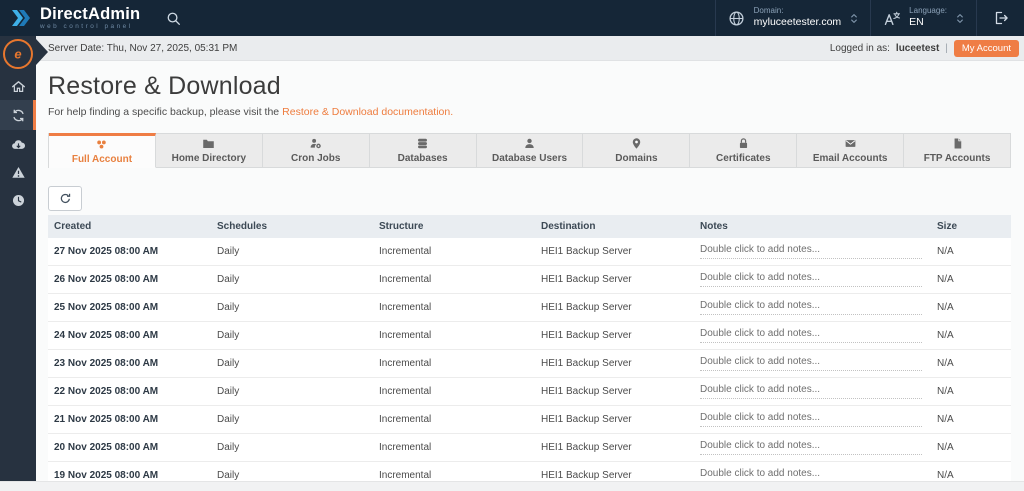  I want to click on svg-text: e, so click(17, 54).